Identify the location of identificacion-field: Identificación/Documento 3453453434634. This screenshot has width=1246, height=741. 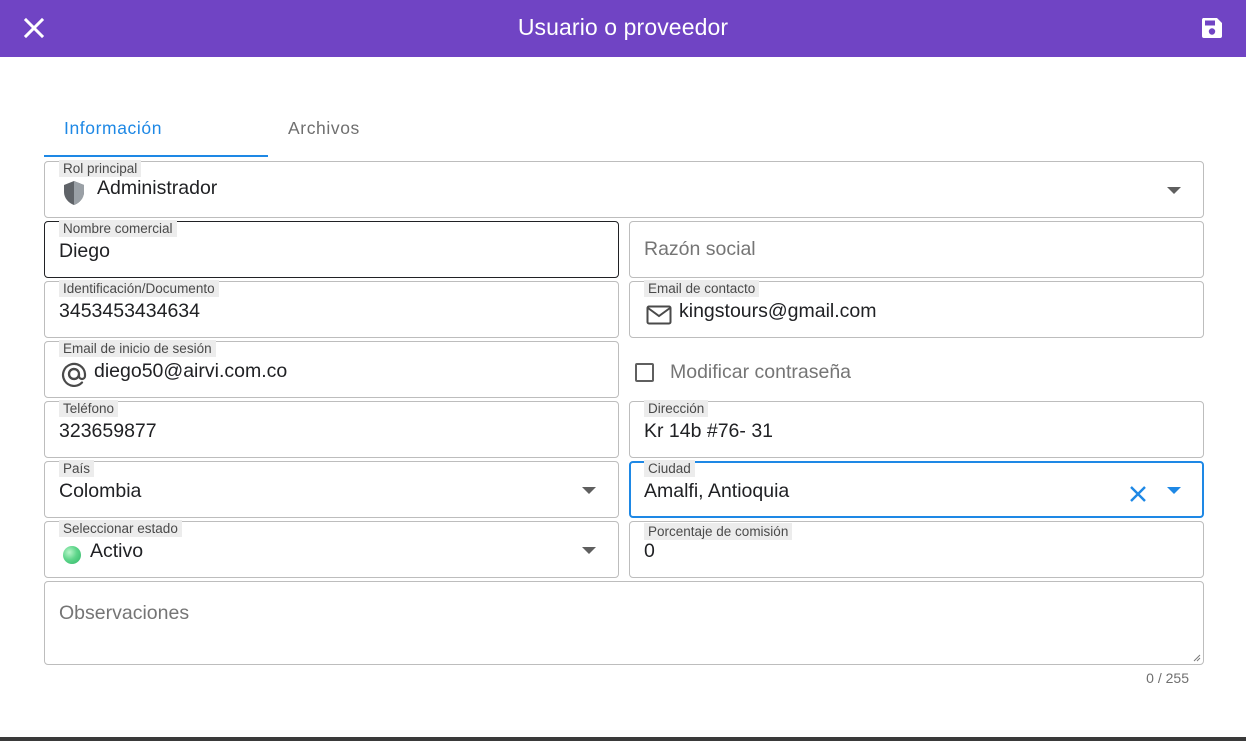
(331, 309).